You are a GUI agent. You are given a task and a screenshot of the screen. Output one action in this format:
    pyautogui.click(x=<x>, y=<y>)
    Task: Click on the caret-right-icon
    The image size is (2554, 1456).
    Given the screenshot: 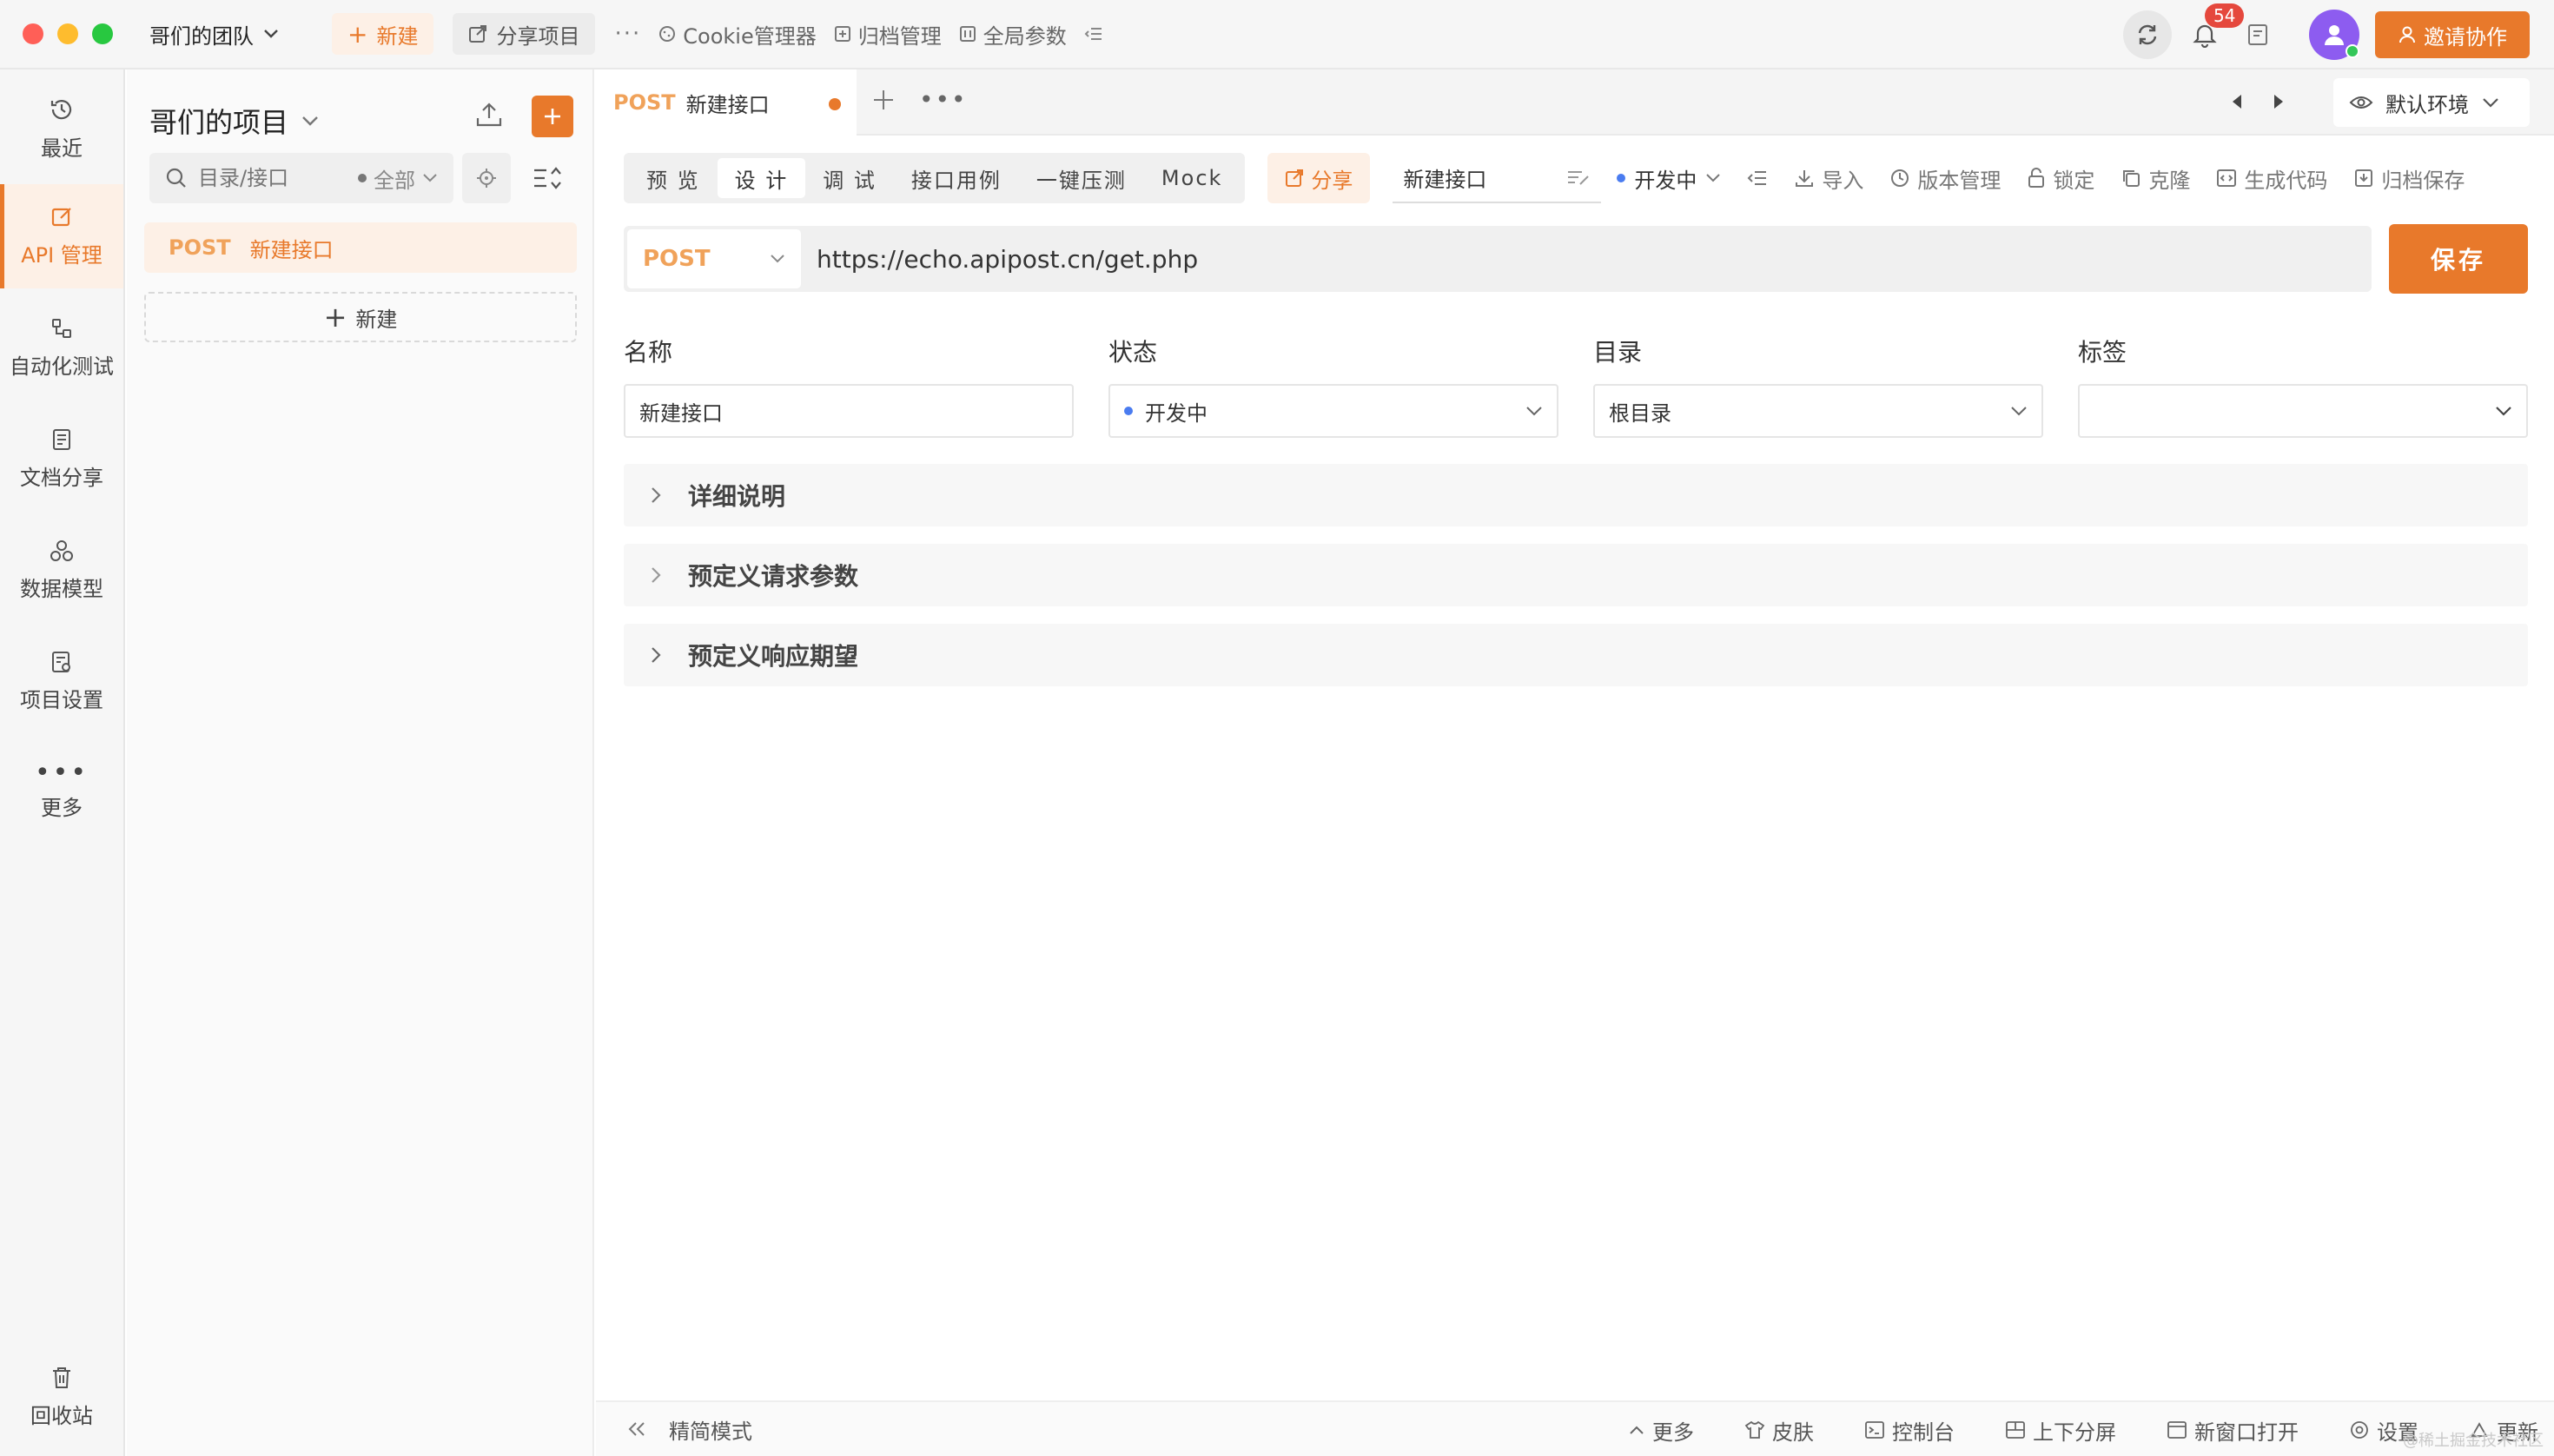 What is the action you would take?
    pyautogui.click(x=2279, y=101)
    